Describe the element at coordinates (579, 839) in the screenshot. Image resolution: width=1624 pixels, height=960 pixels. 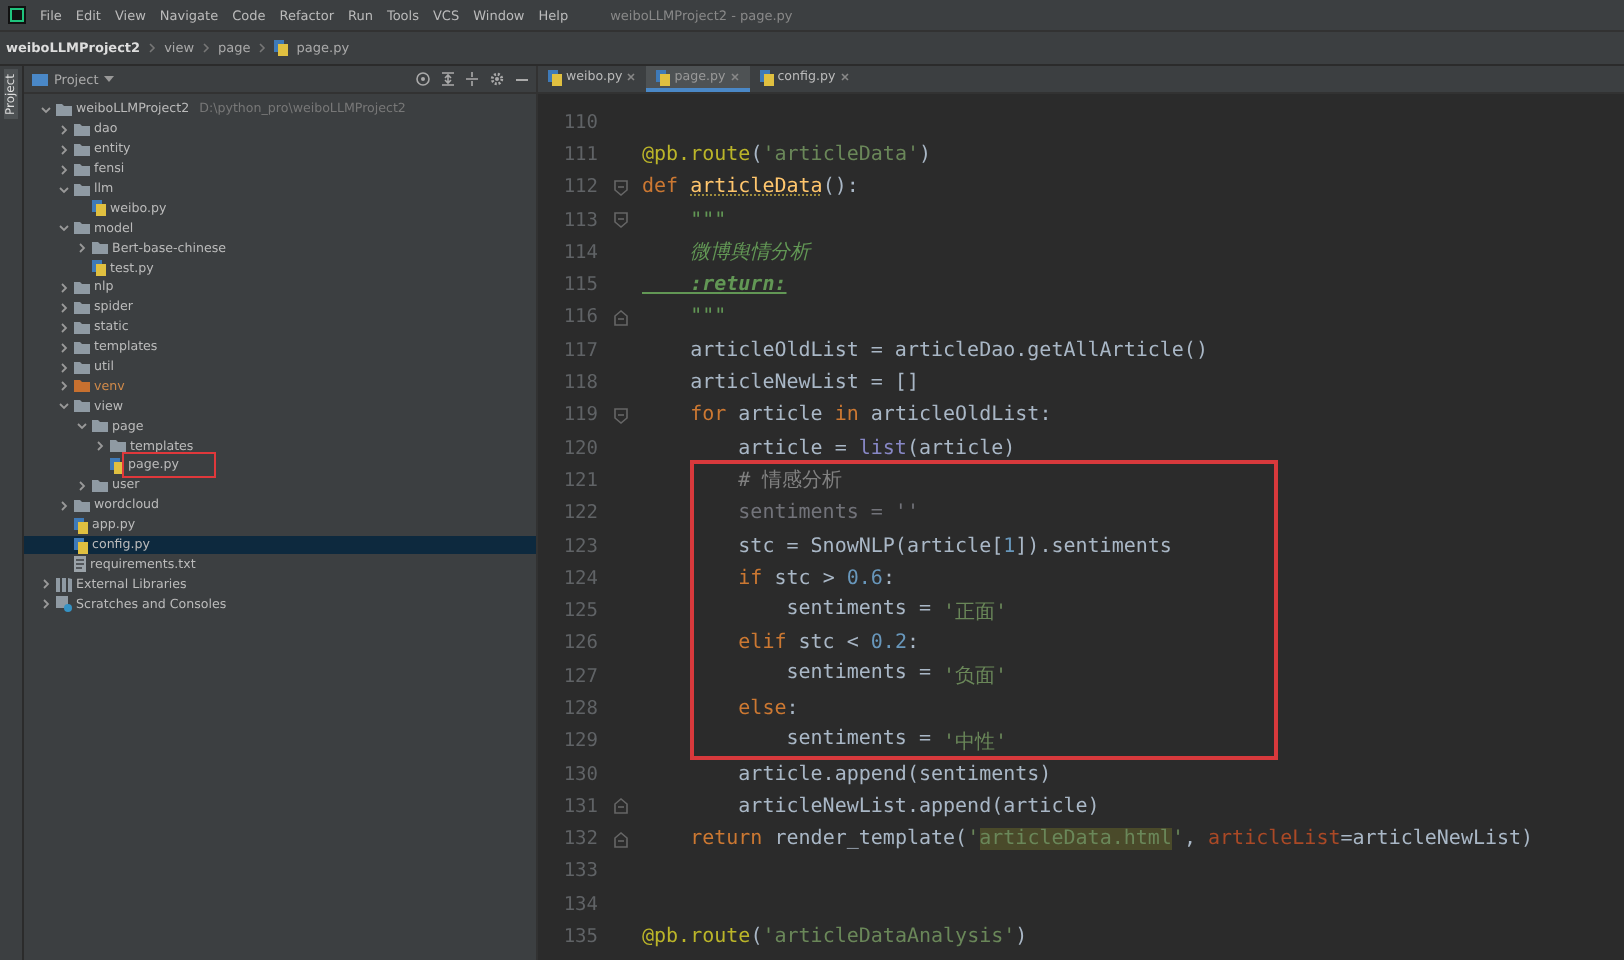
I see `line-number: 132` at that location.